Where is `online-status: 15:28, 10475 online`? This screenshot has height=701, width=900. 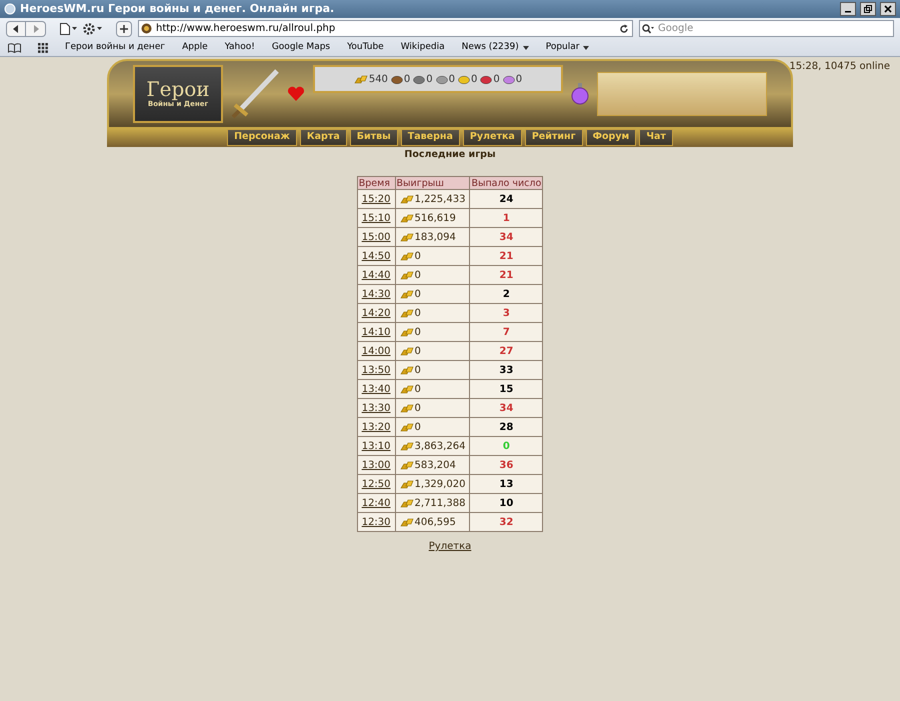
online-status: 15:28, 10475 online is located at coordinates (839, 67).